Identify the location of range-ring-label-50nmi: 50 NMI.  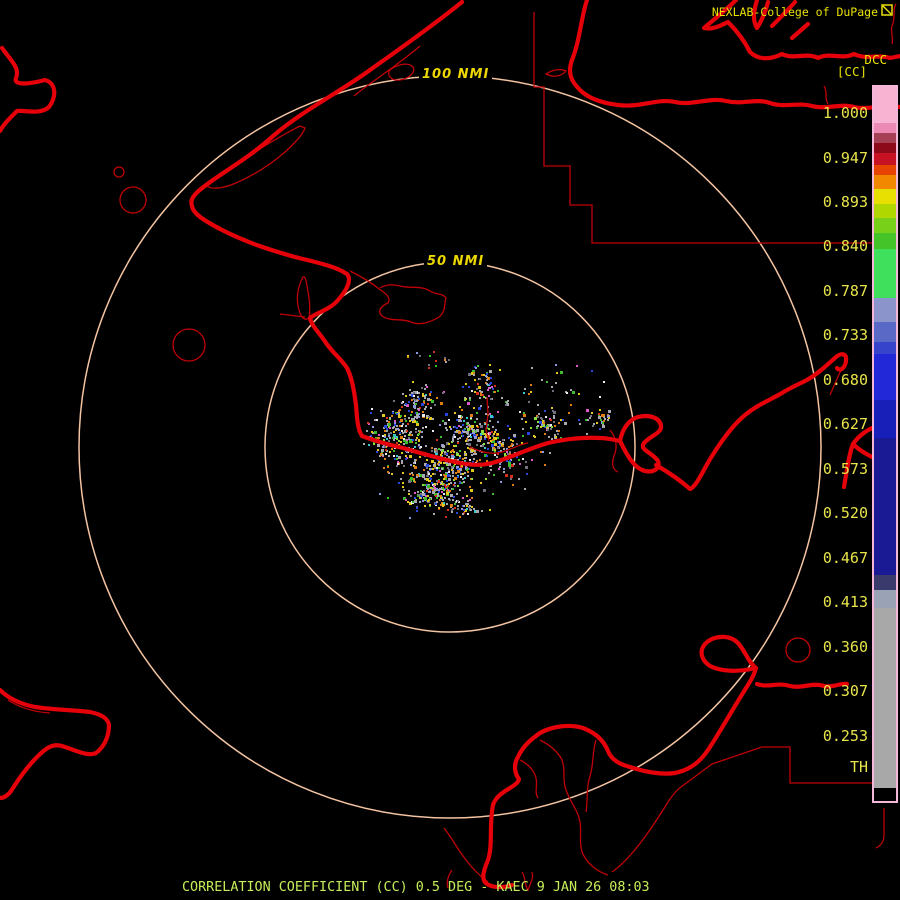
(456, 261).